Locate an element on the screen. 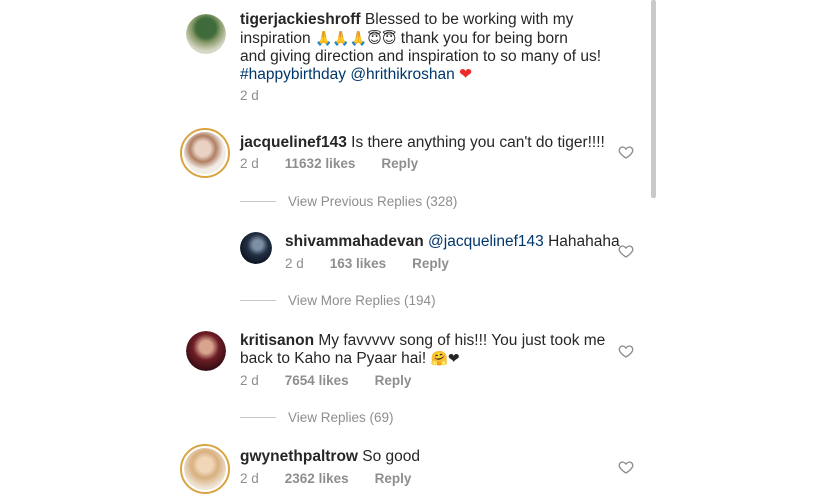  caption-time: 2 d is located at coordinates (249, 95).